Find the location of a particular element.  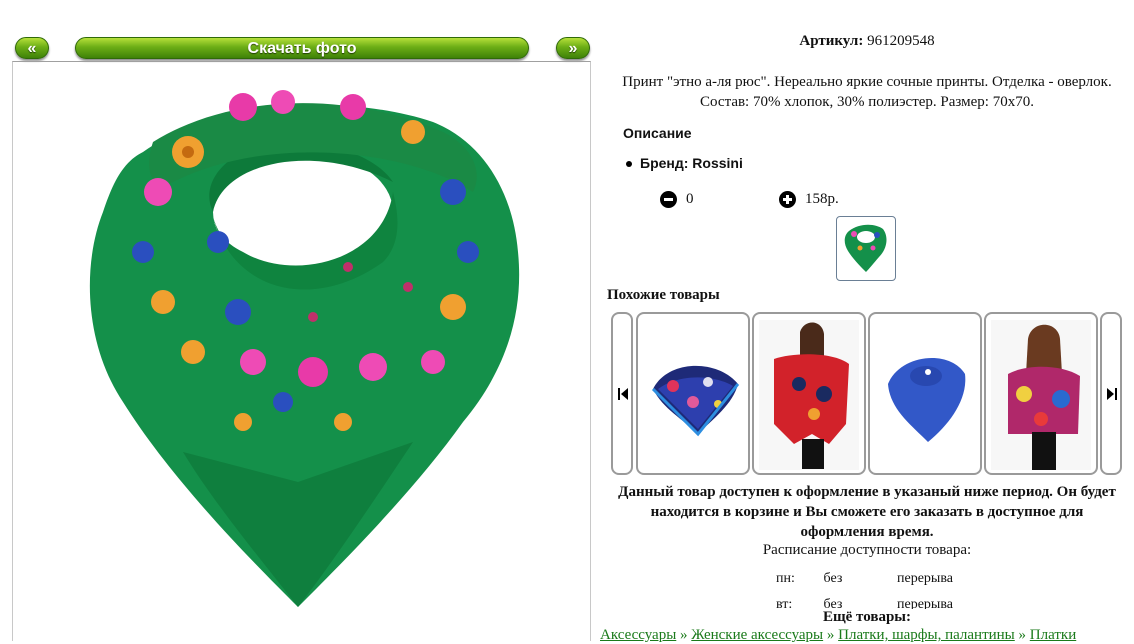

breadcrumb-link: Платки, шарфы, палантины is located at coordinates (926, 635).